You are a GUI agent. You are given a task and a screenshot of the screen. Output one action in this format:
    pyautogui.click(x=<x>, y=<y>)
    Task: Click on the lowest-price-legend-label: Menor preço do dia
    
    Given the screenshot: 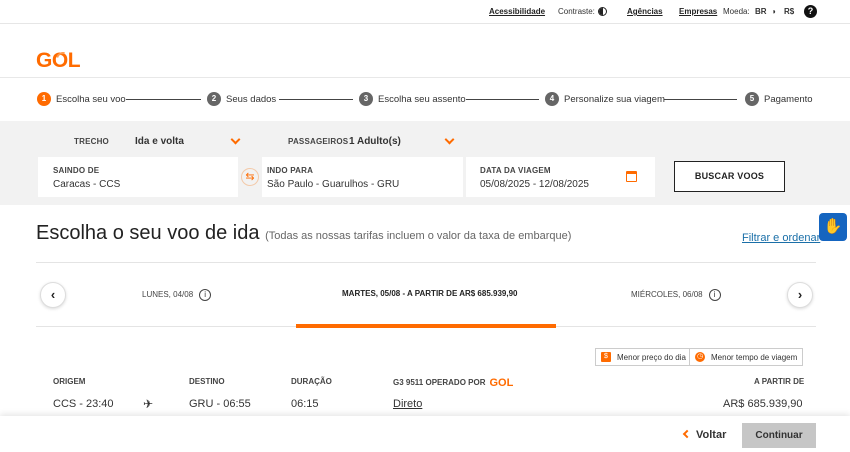 What is the action you would take?
    pyautogui.click(x=651, y=357)
    